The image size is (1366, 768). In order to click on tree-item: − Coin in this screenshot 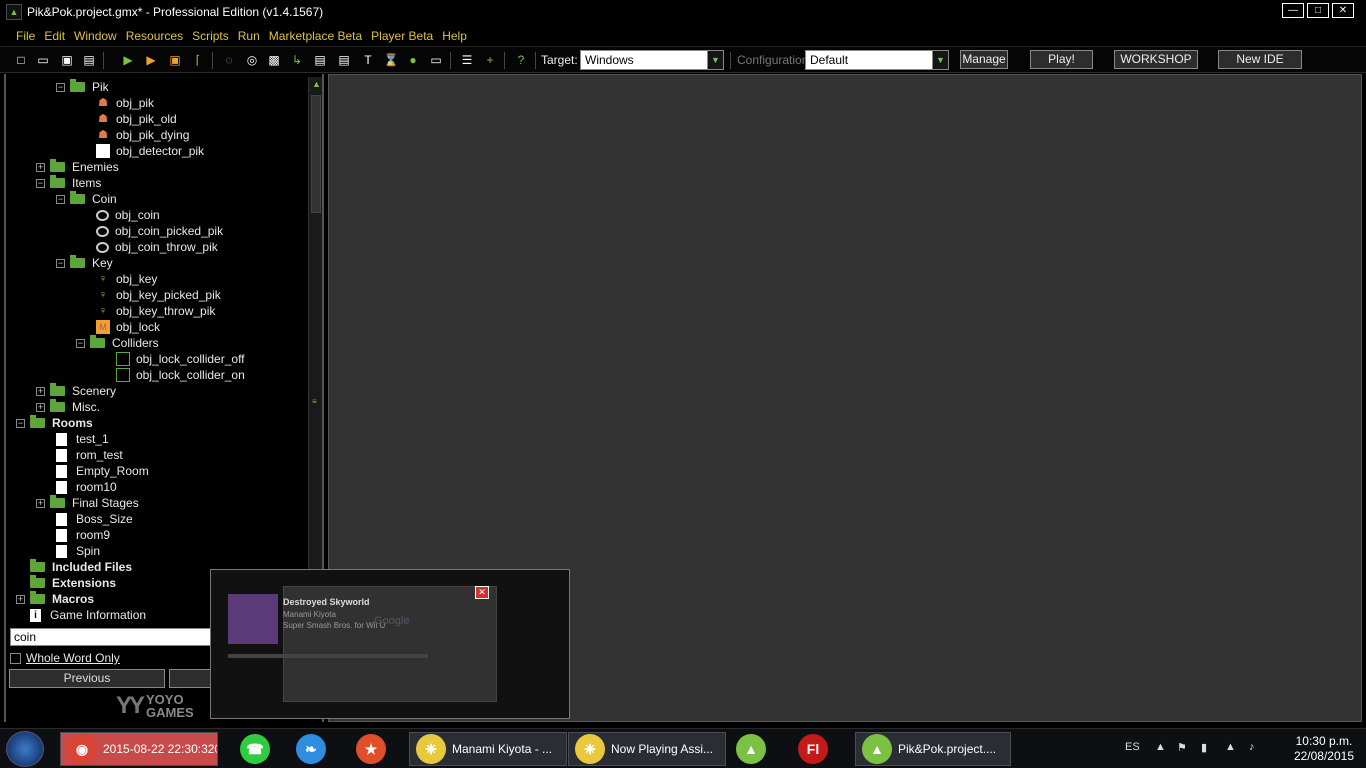, I will do `click(86, 199)`.